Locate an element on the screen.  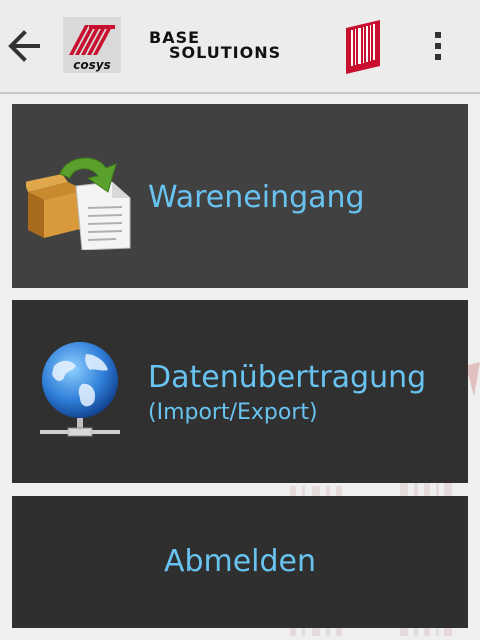
barcode-icon is located at coordinates (363, 47).